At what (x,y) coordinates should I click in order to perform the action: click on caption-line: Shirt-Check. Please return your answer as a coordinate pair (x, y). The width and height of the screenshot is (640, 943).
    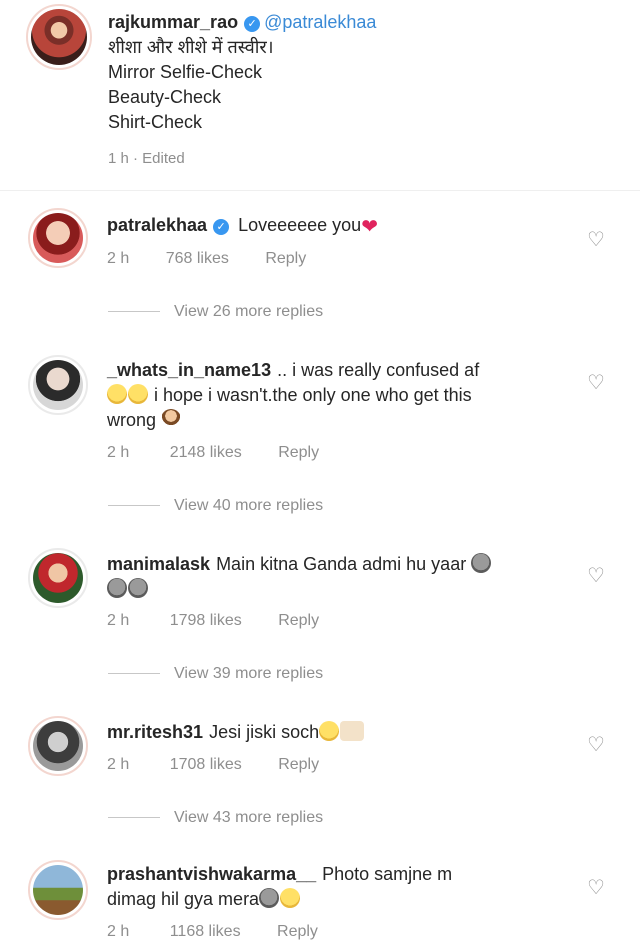
    Looking at the image, I should click on (155, 122).